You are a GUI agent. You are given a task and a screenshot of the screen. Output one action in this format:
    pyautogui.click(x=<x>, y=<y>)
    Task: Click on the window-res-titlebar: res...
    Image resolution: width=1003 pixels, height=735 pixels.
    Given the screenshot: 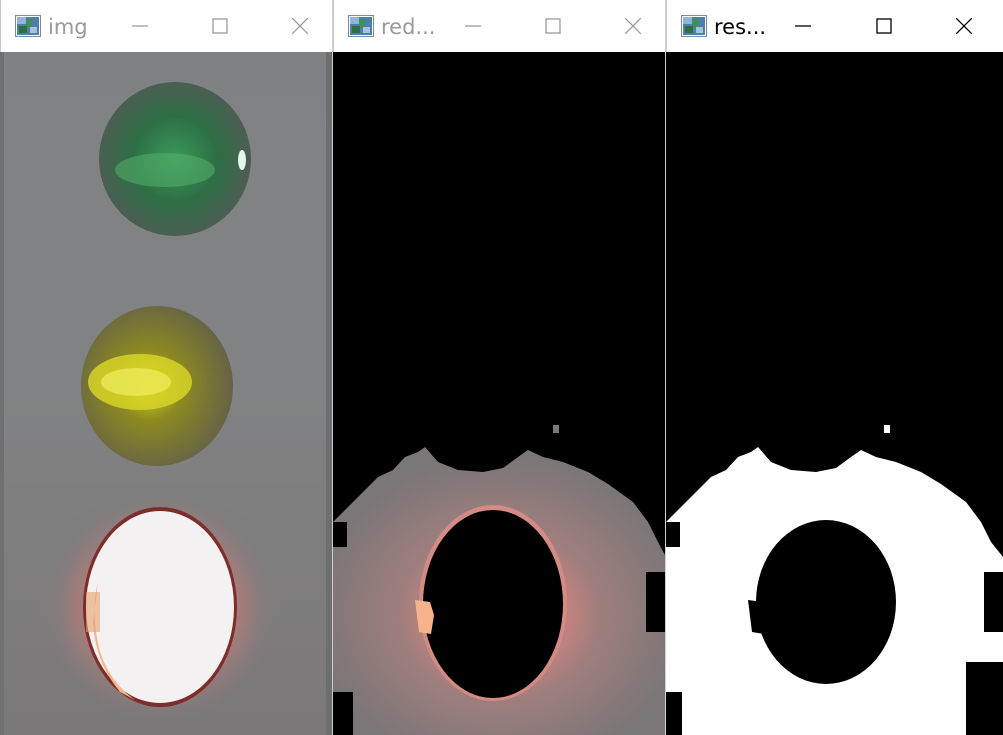 What is the action you would take?
    pyautogui.click(x=834, y=26)
    